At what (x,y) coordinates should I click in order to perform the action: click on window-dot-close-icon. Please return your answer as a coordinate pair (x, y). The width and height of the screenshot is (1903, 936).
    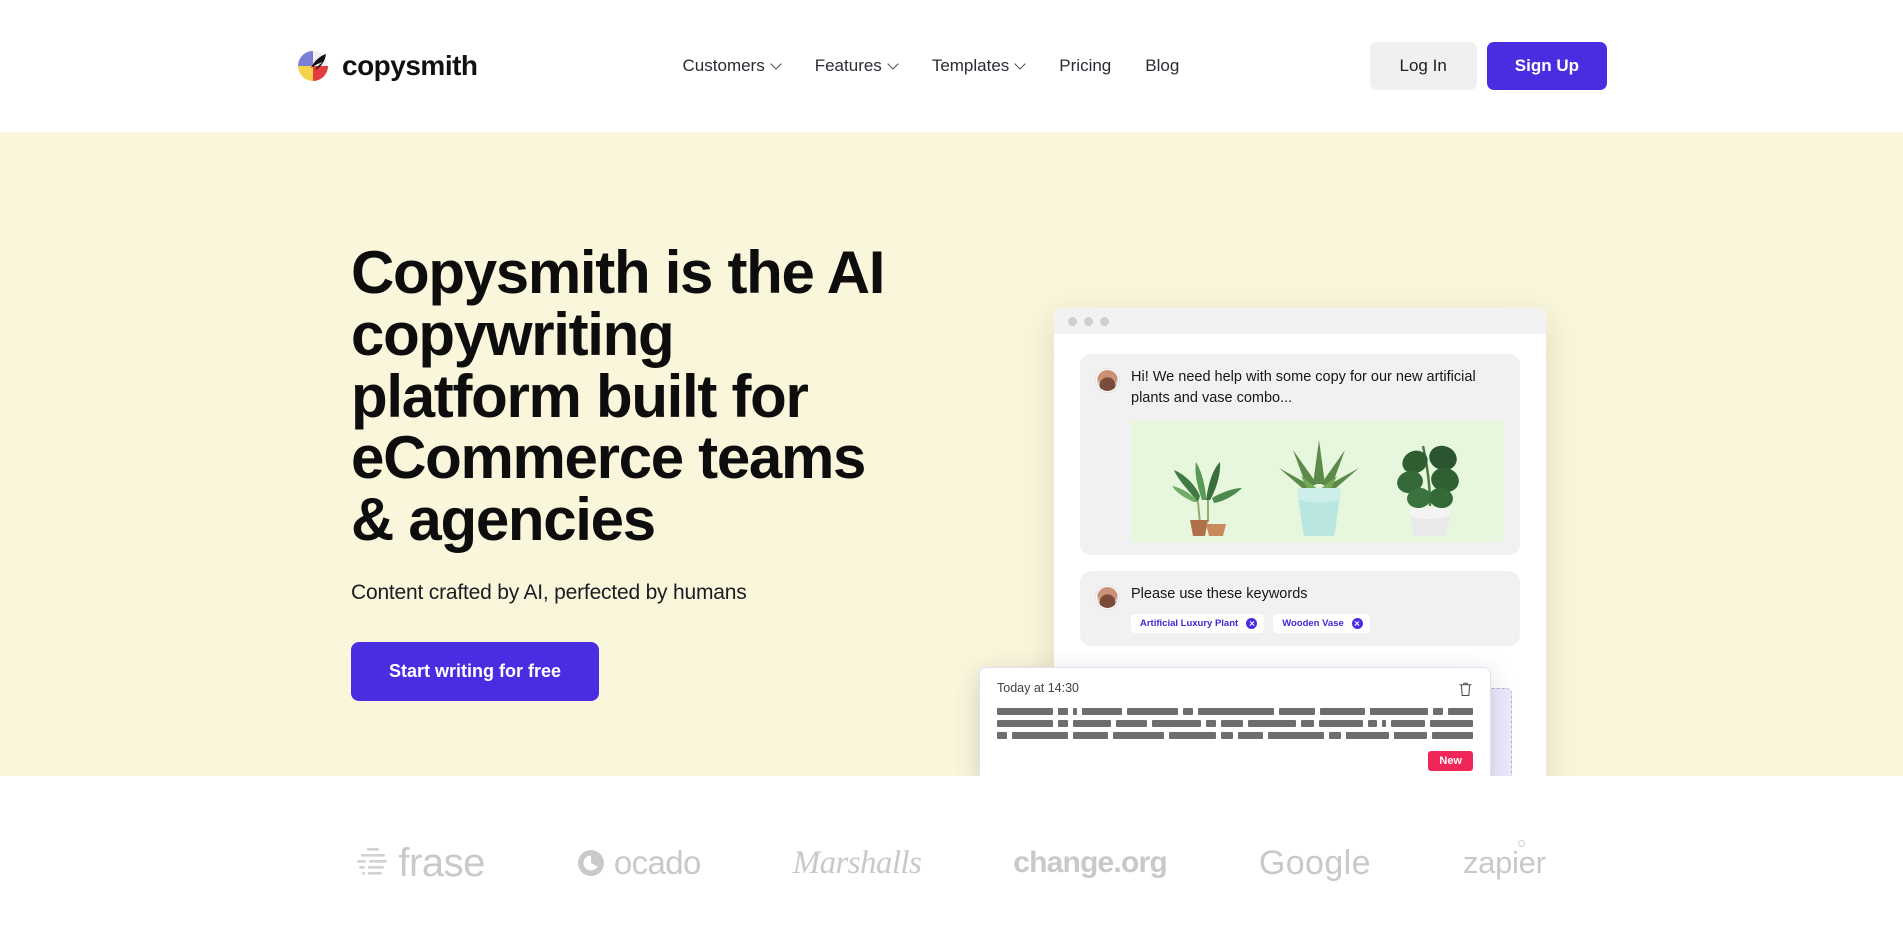
    Looking at the image, I should click on (1072, 321).